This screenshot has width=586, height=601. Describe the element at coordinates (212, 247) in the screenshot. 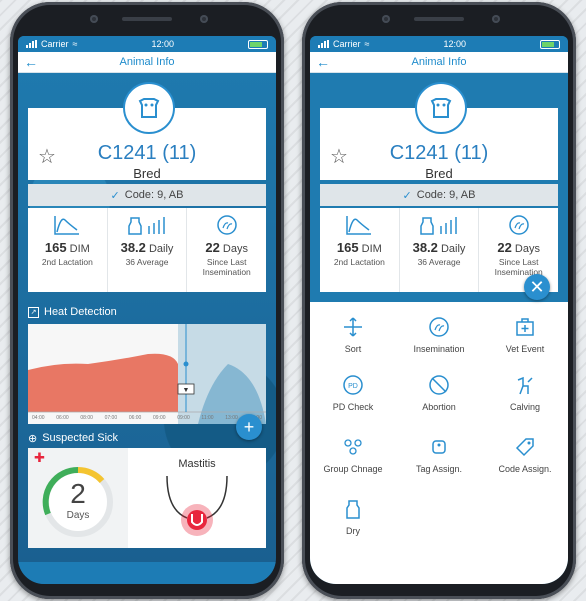

I see `stat-ins-value: 22` at that location.